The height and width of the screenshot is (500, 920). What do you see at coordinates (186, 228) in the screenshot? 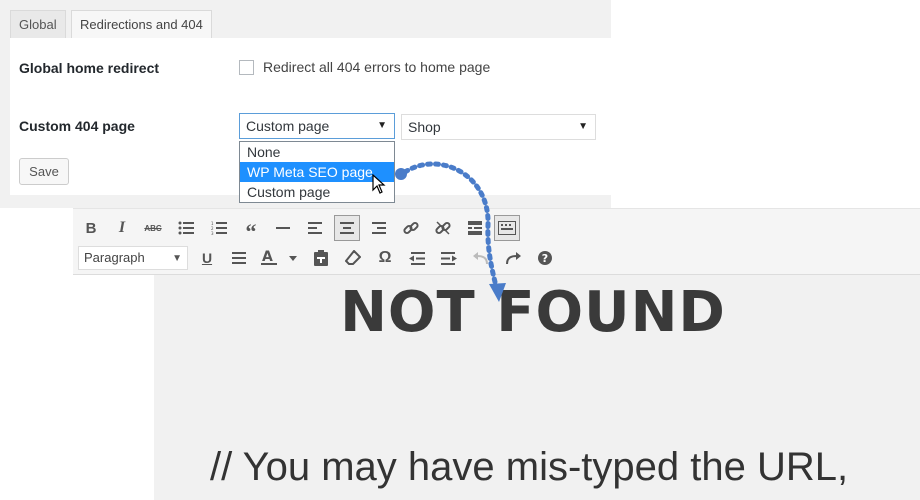
I see `bullet-list-icon` at bounding box center [186, 228].